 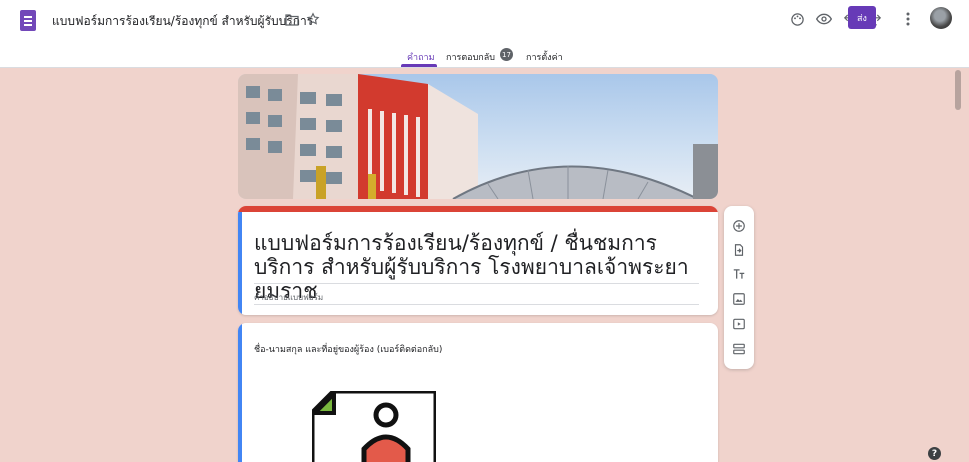 What do you see at coordinates (739, 250) in the screenshot?
I see `import-questions-icon` at bounding box center [739, 250].